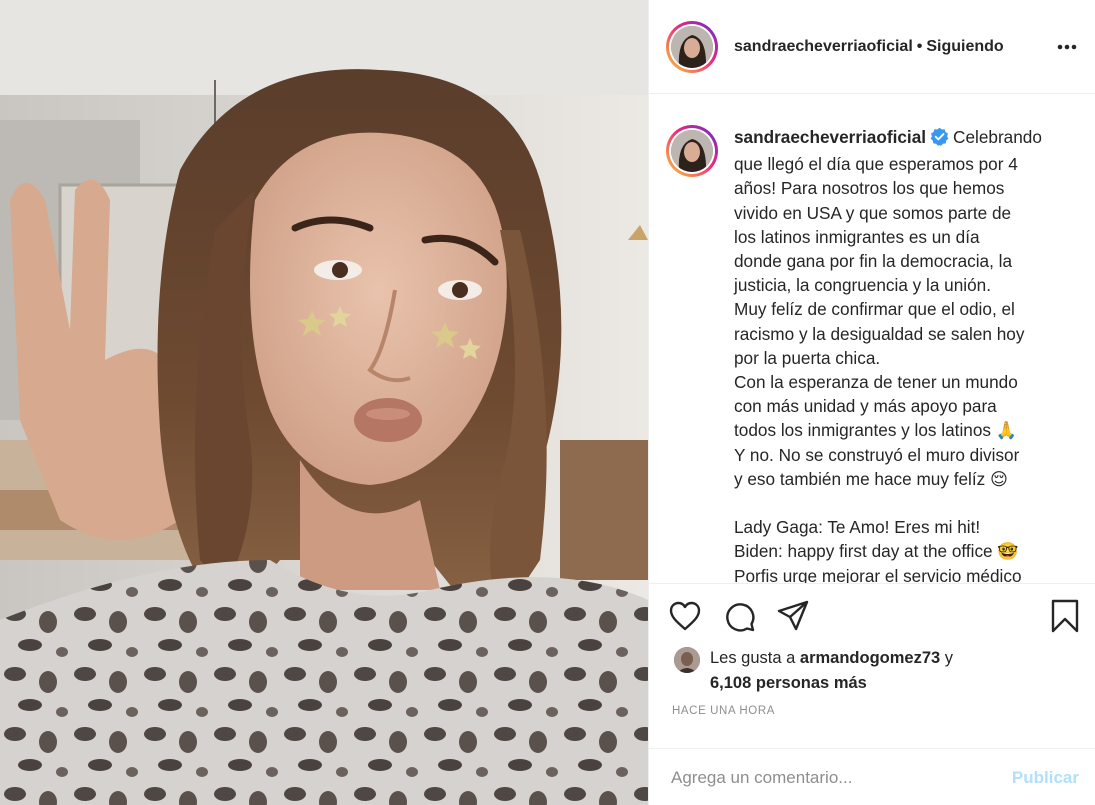  Describe the element at coordinates (807, 357) in the screenshot. I see `caption-line: por la puerta chica.` at that location.